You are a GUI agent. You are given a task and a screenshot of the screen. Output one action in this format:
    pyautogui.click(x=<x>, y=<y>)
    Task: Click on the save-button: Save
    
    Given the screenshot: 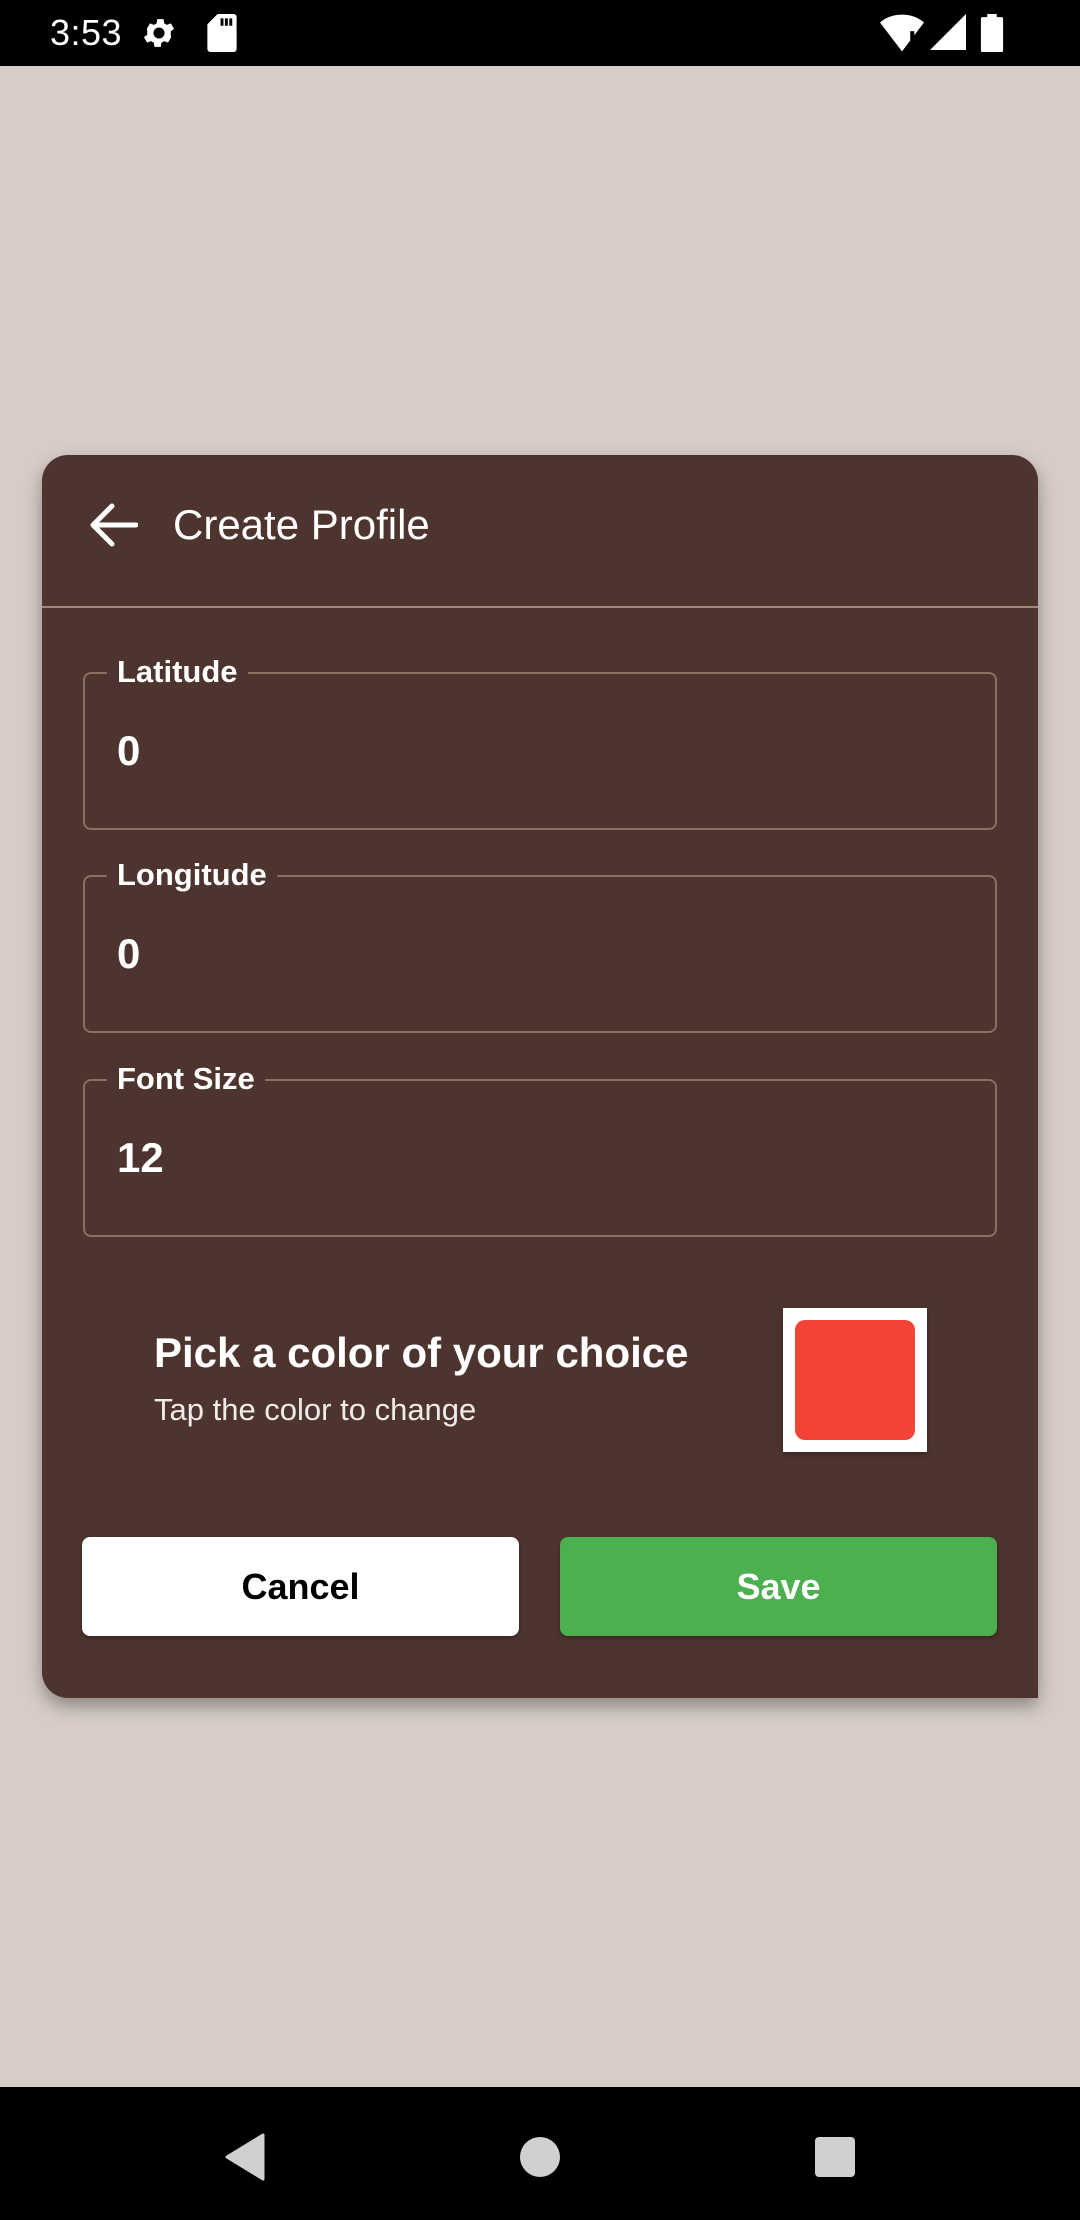 What is the action you would take?
    pyautogui.click(x=778, y=1586)
    